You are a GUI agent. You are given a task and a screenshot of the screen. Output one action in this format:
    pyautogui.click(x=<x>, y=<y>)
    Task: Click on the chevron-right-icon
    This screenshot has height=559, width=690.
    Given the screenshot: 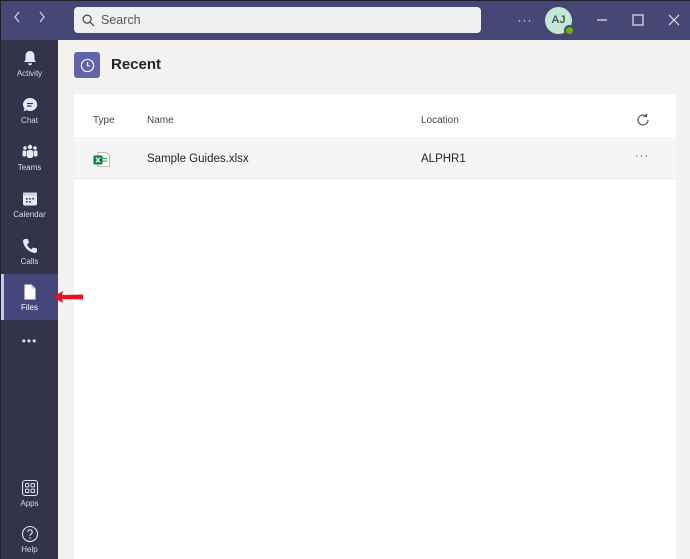 What is the action you would take?
    pyautogui.click(x=42, y=17)
    